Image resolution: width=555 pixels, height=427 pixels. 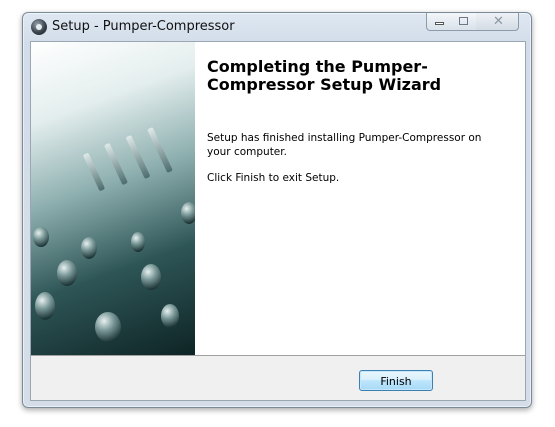 I want to click on exit-instruction: Click Finish to exit Setup., so click(x=273, y=178).